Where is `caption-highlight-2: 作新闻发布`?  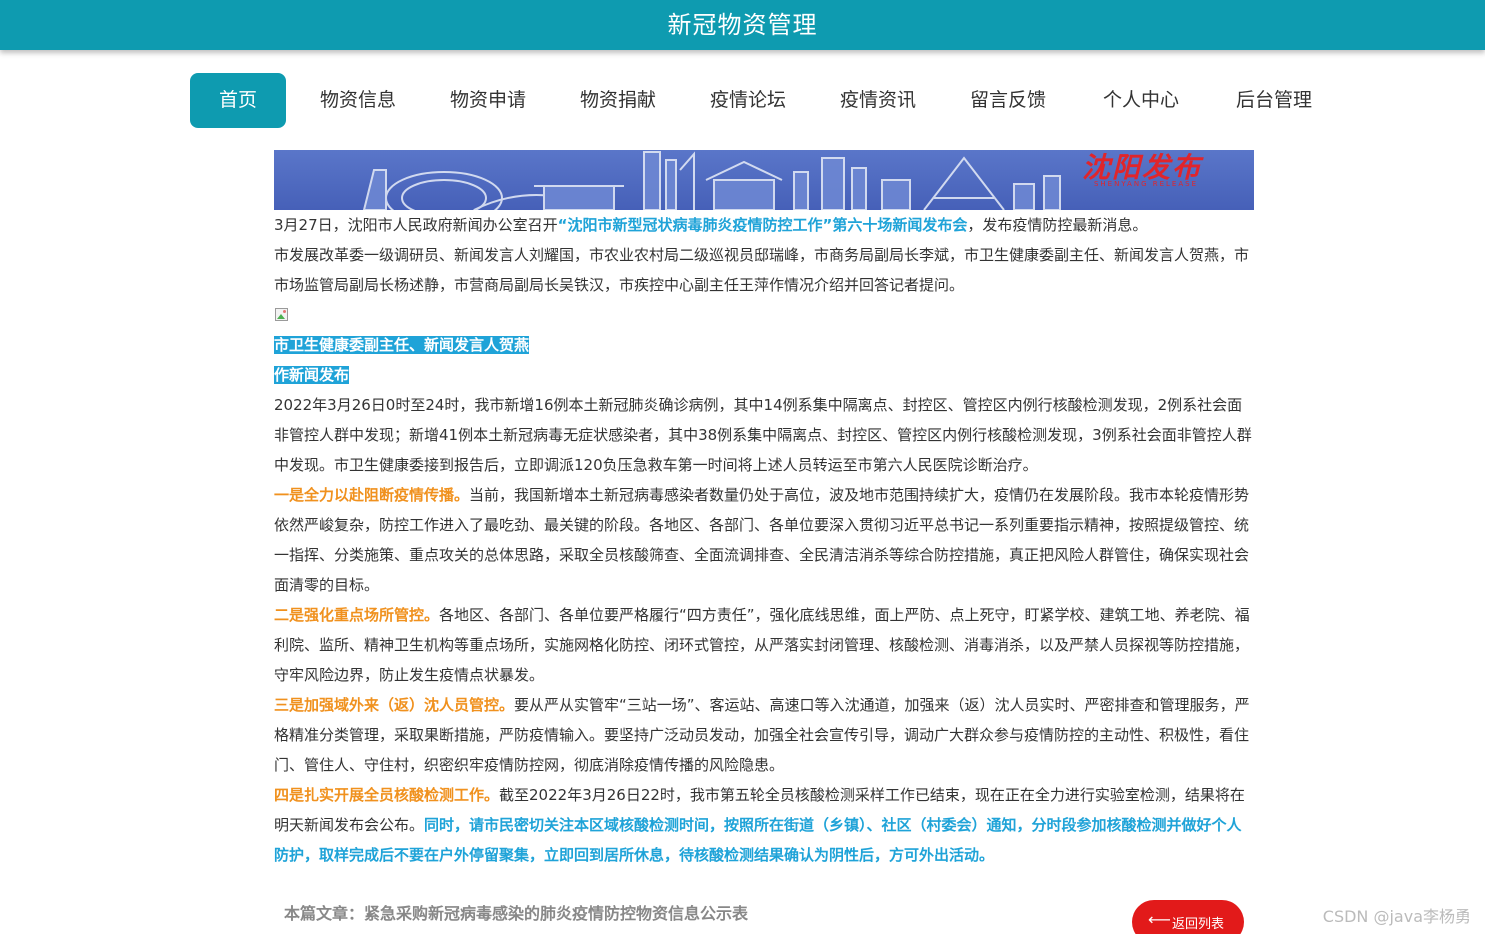 caption-highlight-2: 作新闻发布 is located at coordinates (312, 375).